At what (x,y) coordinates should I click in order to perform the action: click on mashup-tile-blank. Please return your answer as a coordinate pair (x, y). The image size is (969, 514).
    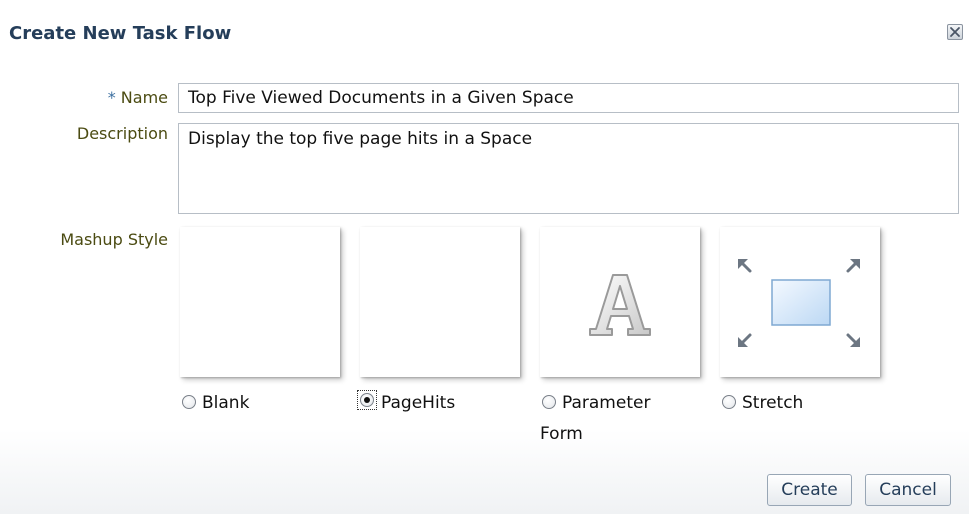
    Looking at the image, I should click on (260, 302).